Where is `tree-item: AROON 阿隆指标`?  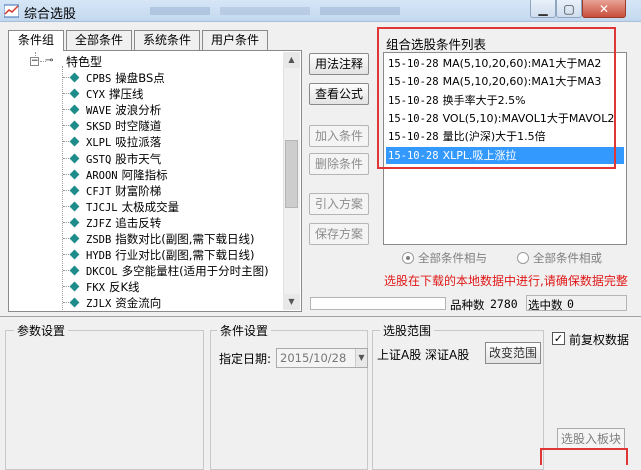 tree-item: AROON 阿隆指标 is located at coordinates (115, 175).